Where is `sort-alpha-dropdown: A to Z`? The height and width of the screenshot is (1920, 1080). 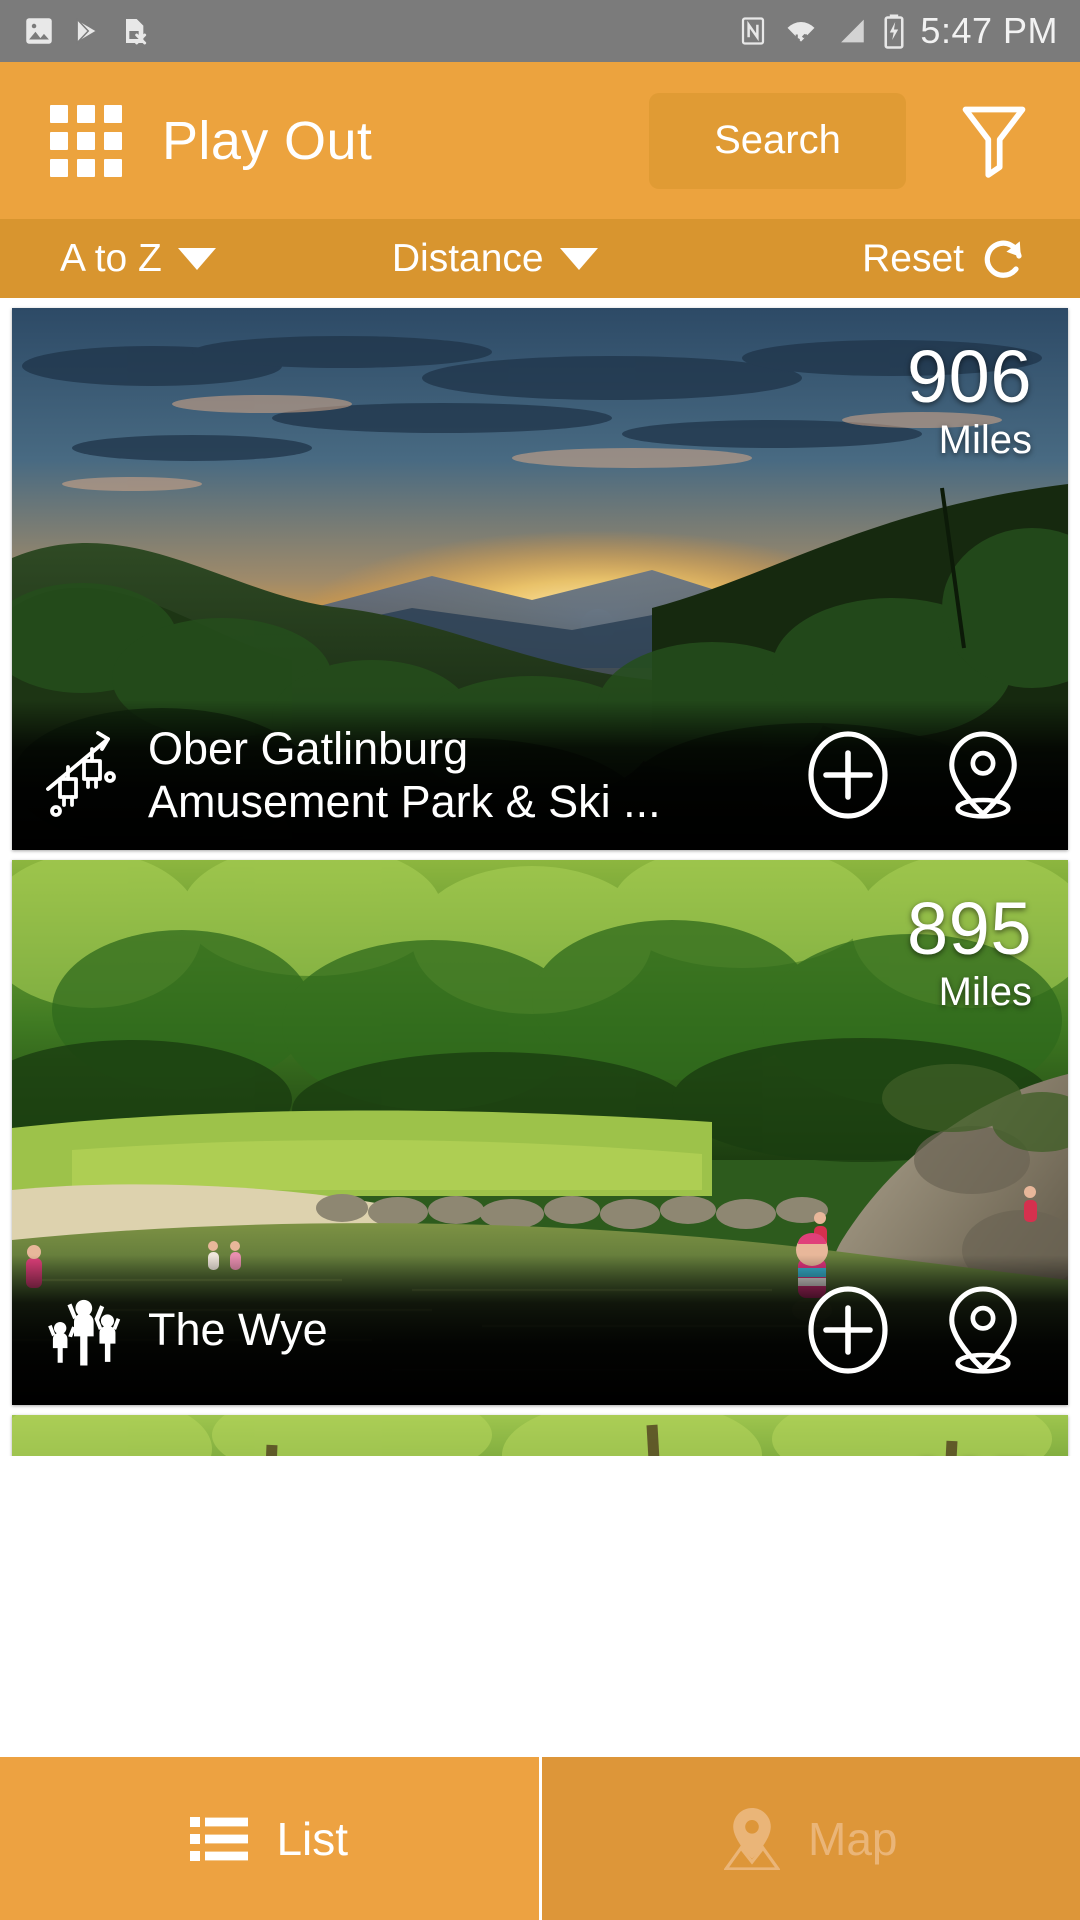 sort-alpha-dropdown: A to Z is located at coordinates (138, 259).